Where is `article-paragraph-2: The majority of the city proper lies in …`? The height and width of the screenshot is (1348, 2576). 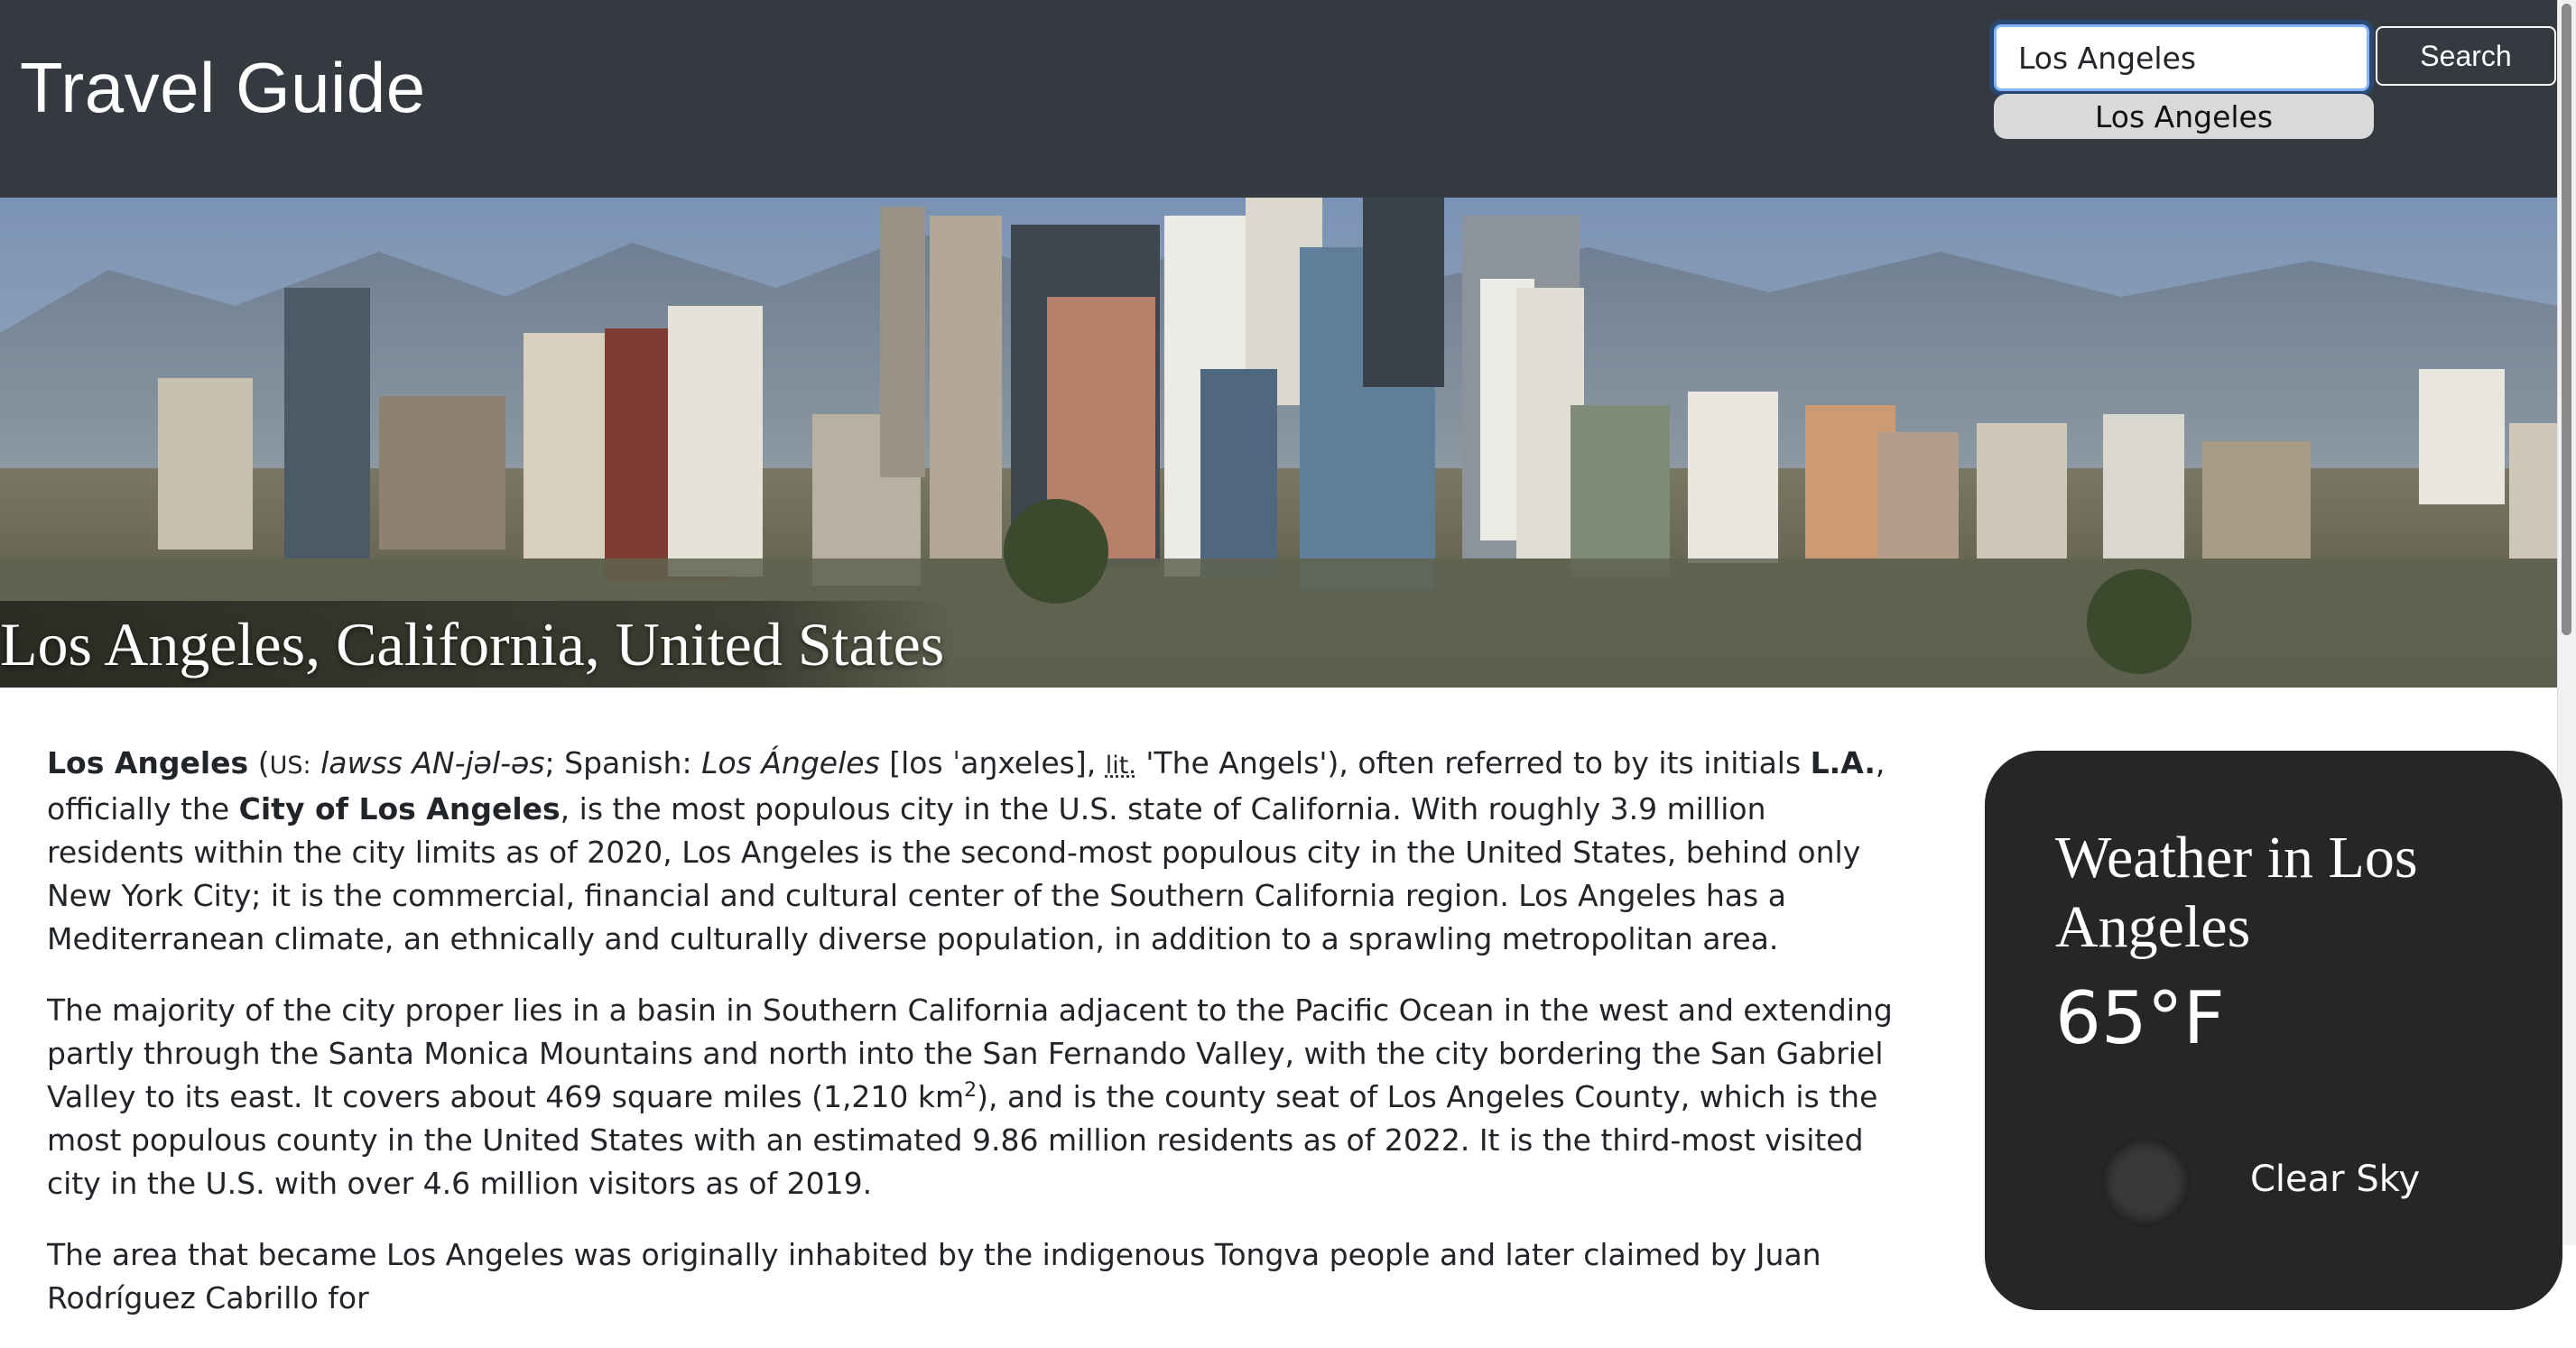
article-paragraph-2: The majority of the city proper lies in … is located at coordinates (970, 1097).